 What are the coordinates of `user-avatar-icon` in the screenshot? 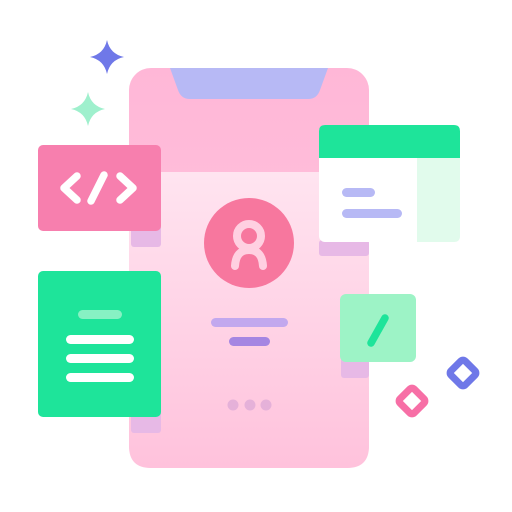 It's located at (249, 243).